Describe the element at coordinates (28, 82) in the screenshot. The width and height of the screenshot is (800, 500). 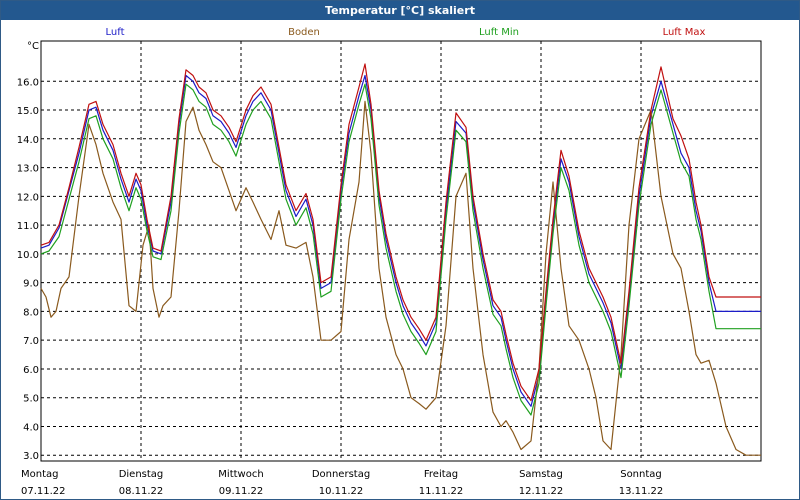
I see `y-tick-label: 16.0` at that location.